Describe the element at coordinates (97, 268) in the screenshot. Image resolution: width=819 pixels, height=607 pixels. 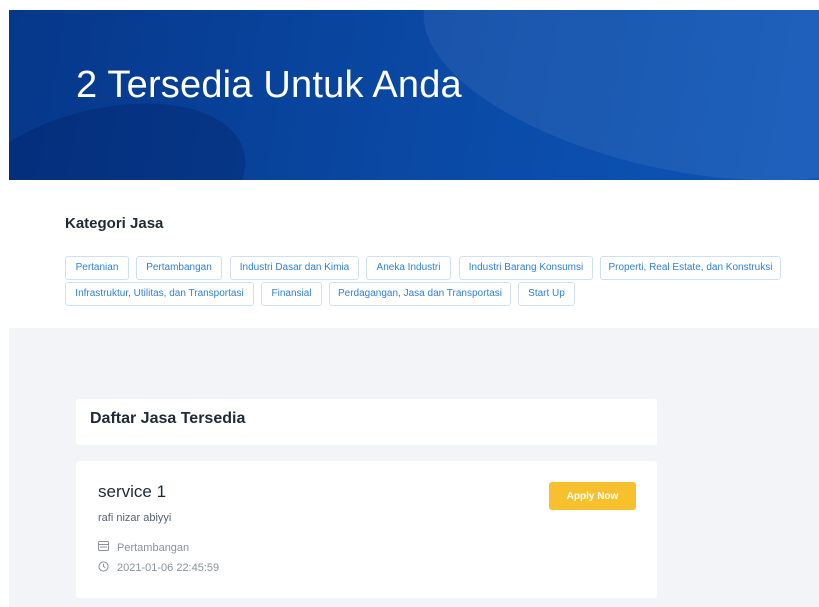
I see `category-tag-pertanian: Pertanian` at that location.